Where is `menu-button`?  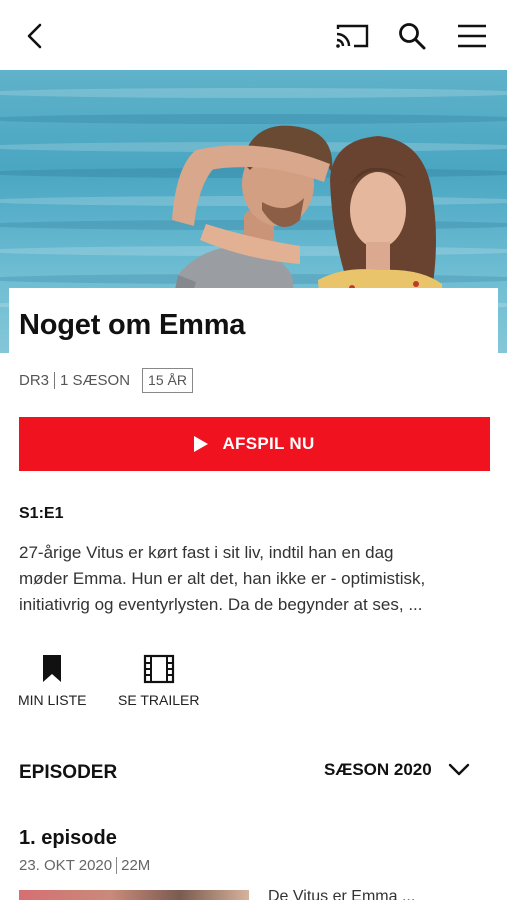
menu-button is located at coordinates (472, 36).